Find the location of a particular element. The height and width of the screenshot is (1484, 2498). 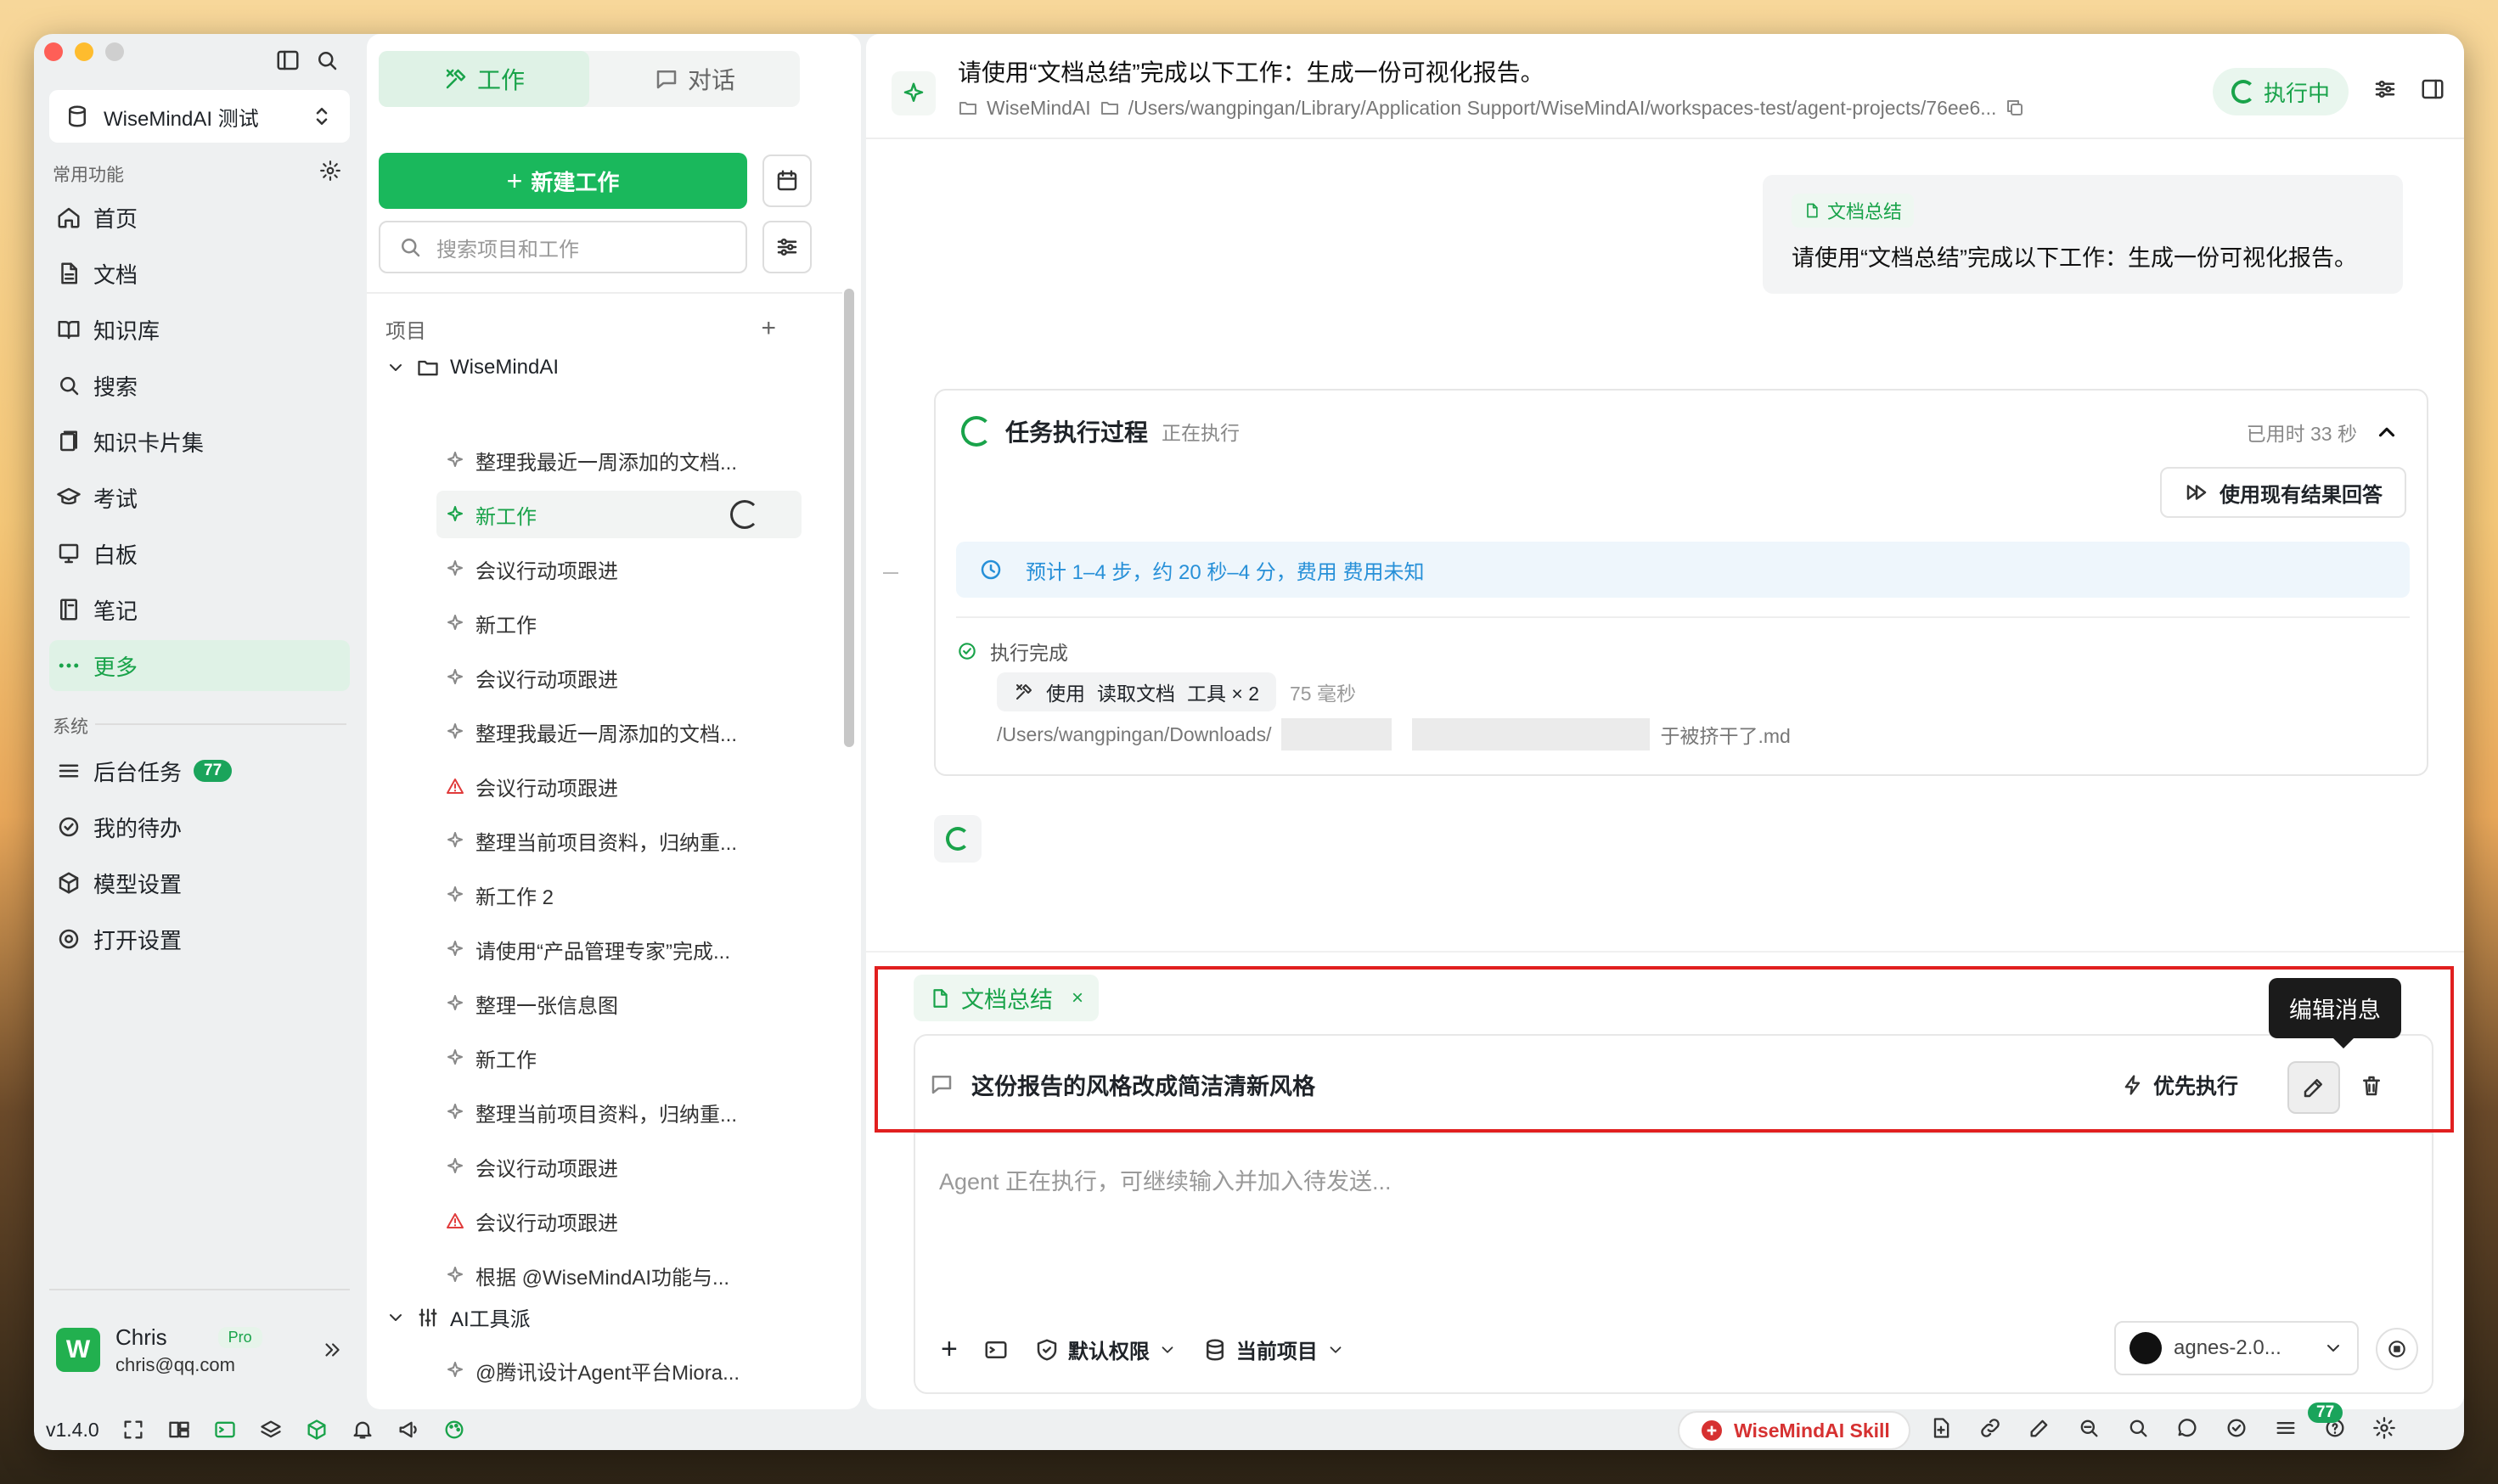

copy-icon is located at coordinates (2015, 108).